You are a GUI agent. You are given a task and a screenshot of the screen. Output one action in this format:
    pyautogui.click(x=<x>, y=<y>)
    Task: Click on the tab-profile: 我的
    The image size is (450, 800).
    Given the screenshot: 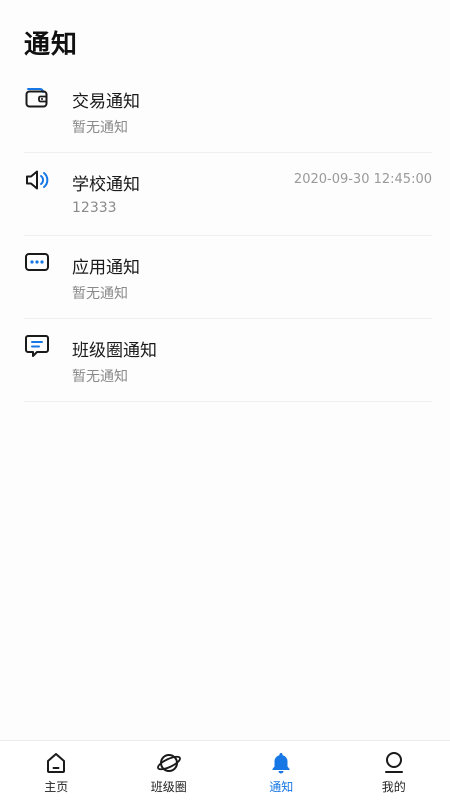 What is the action you would take?
    pyautogui.click(x=394, y=770)
    